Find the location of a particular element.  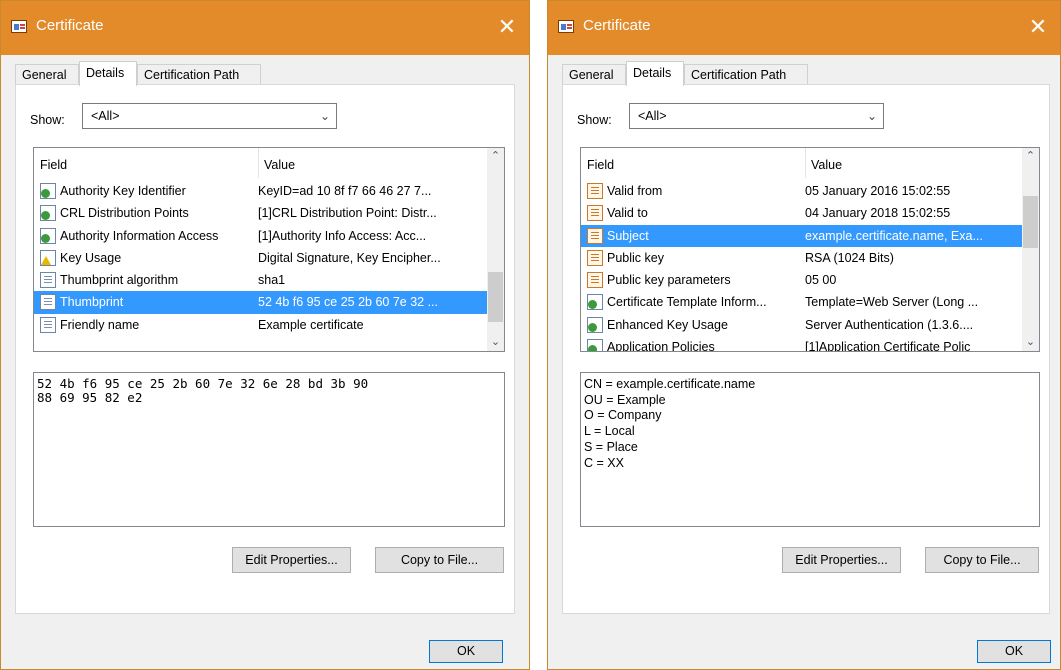

field-value: 05 January 2016 15:02:55 is located at coordinates (878, 191).